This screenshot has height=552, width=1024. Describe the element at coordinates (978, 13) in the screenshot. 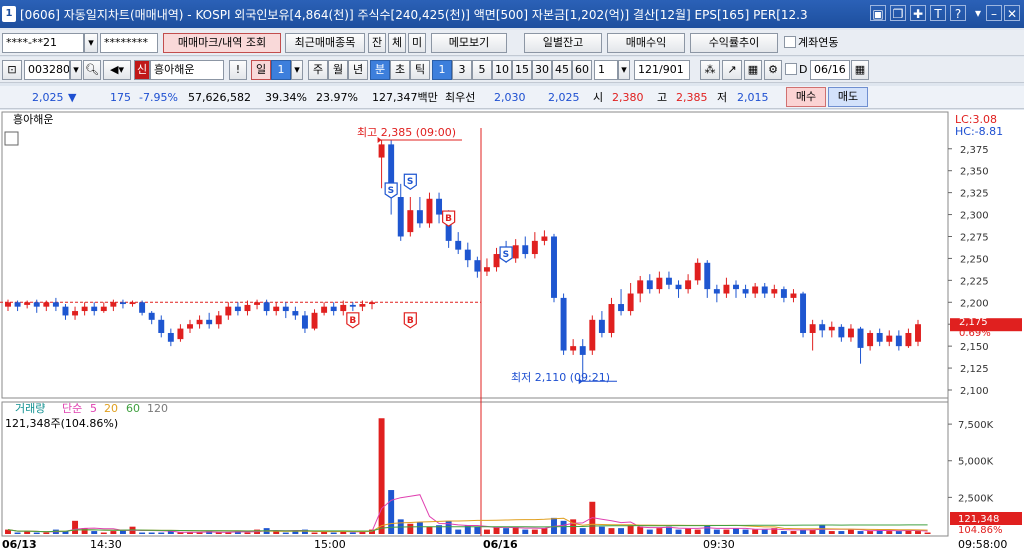

I see `menu-icon: ▾` at that location.